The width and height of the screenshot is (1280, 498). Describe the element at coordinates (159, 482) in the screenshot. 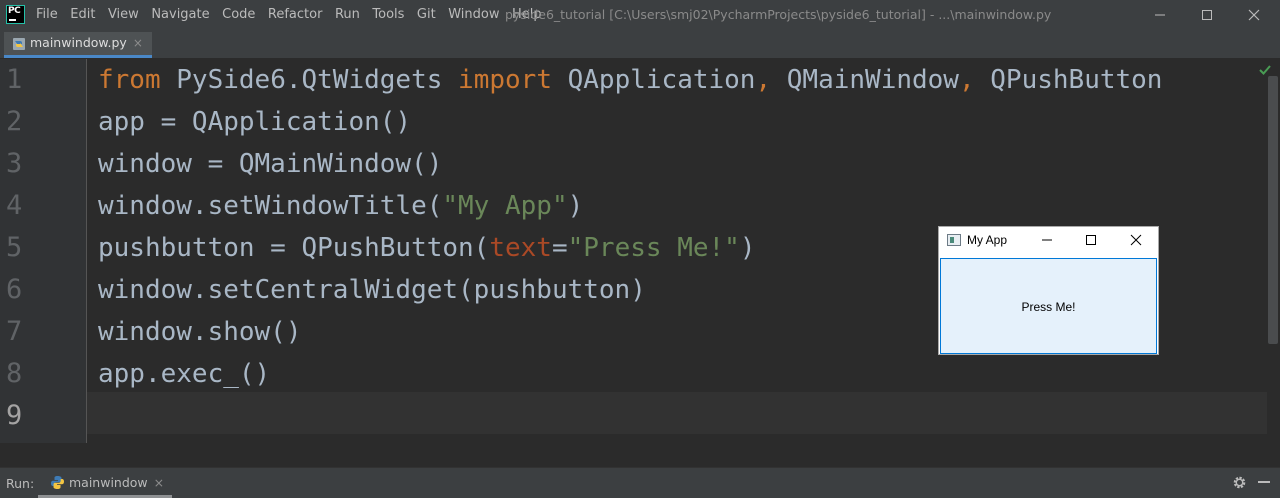

I see `run-tab-close-icon: ×` at that location.